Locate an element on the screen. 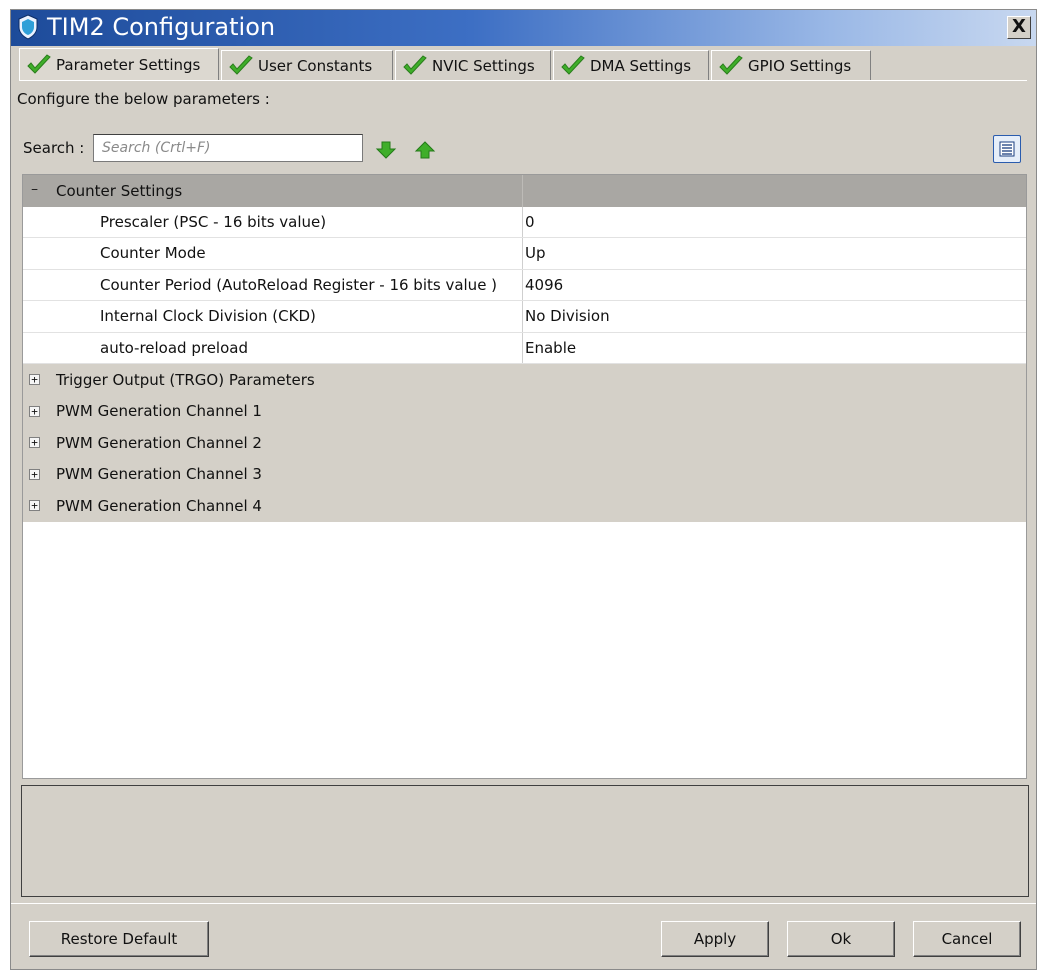 Image resolution: width=1049 pixels, height=977 pixels. tab-label: Parameter Settings is located at coordinates (128, 65).